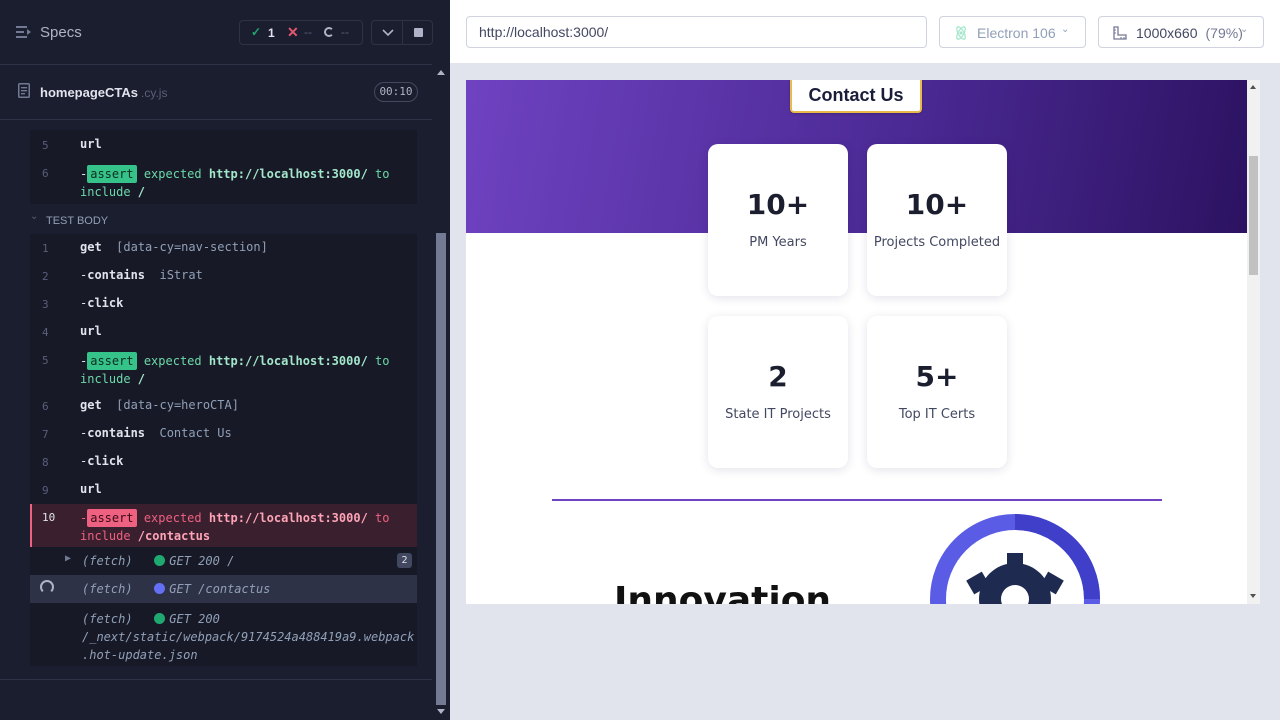 The image size is (1280, 720). I want to click on stat-card: 10+ Projects Completed, so click(937, 220).